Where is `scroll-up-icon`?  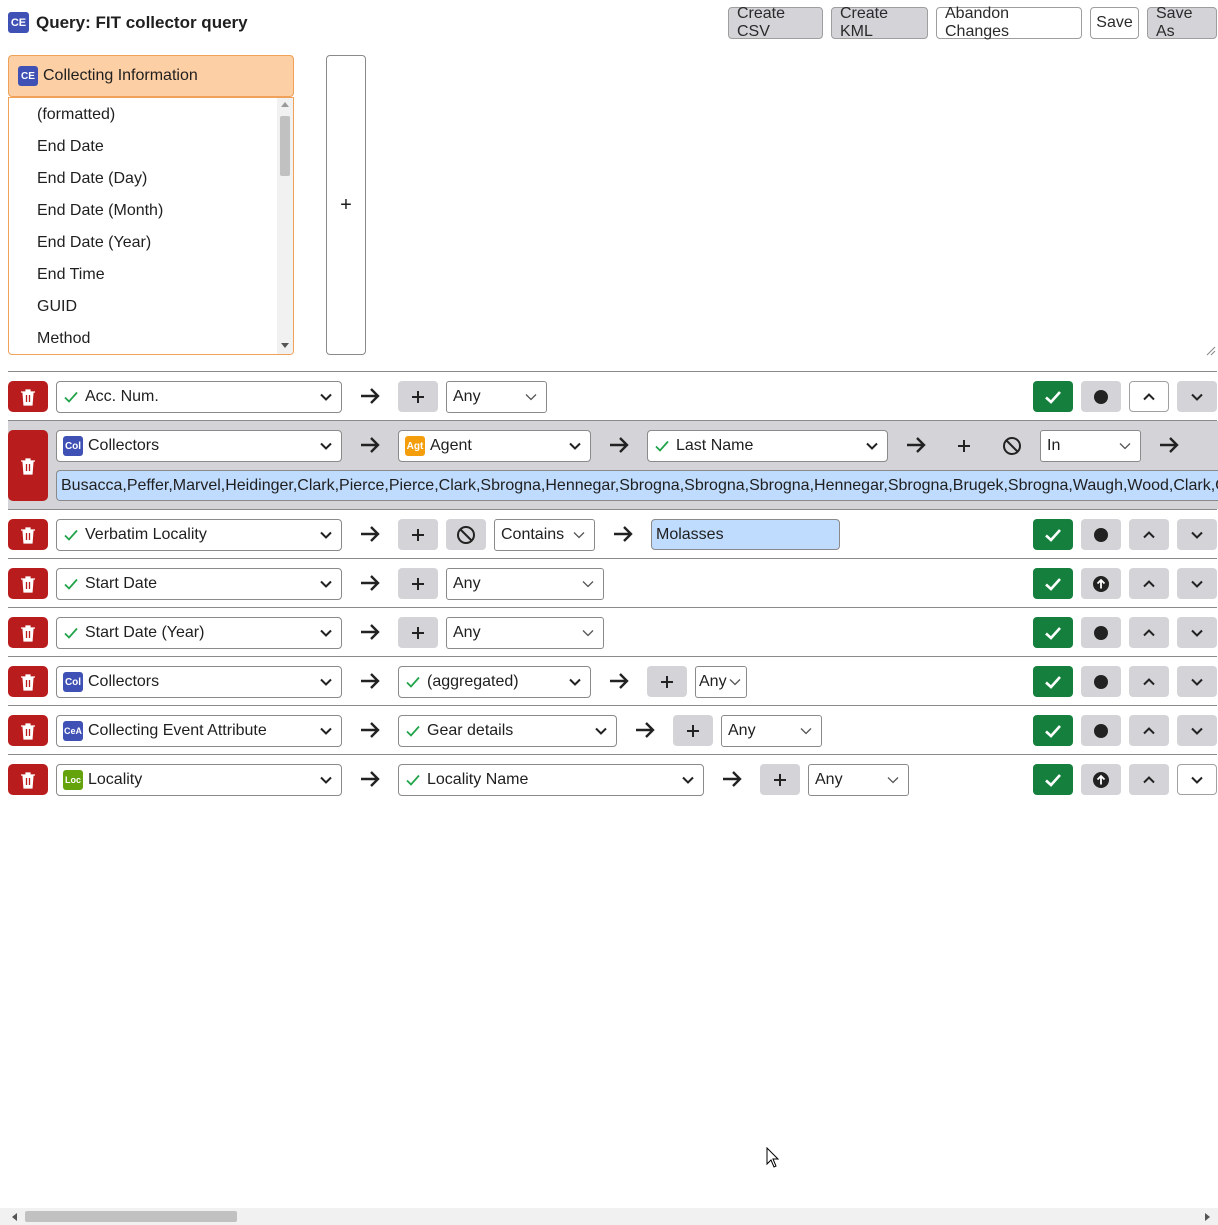
scroll-up-icon is located at coordinates (285, 104).